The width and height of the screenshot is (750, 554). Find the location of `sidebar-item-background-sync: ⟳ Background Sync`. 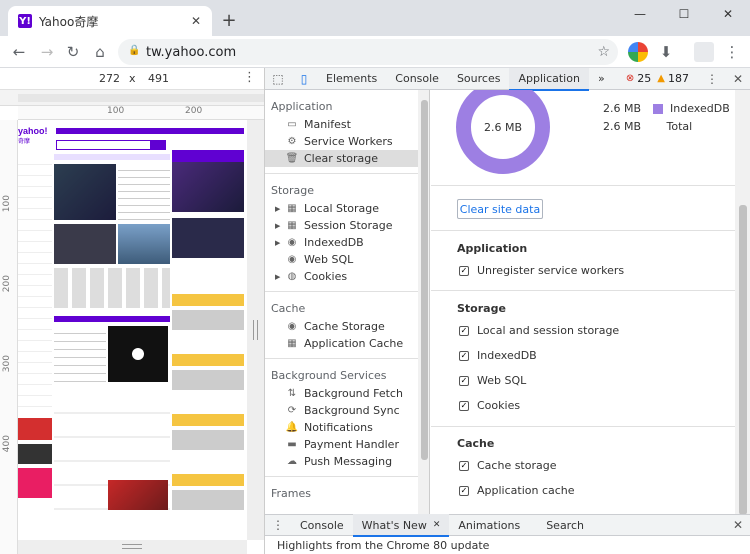

sidebar-item-background-sync: ⟳ Background Sync is located at coordinates (341, 410).